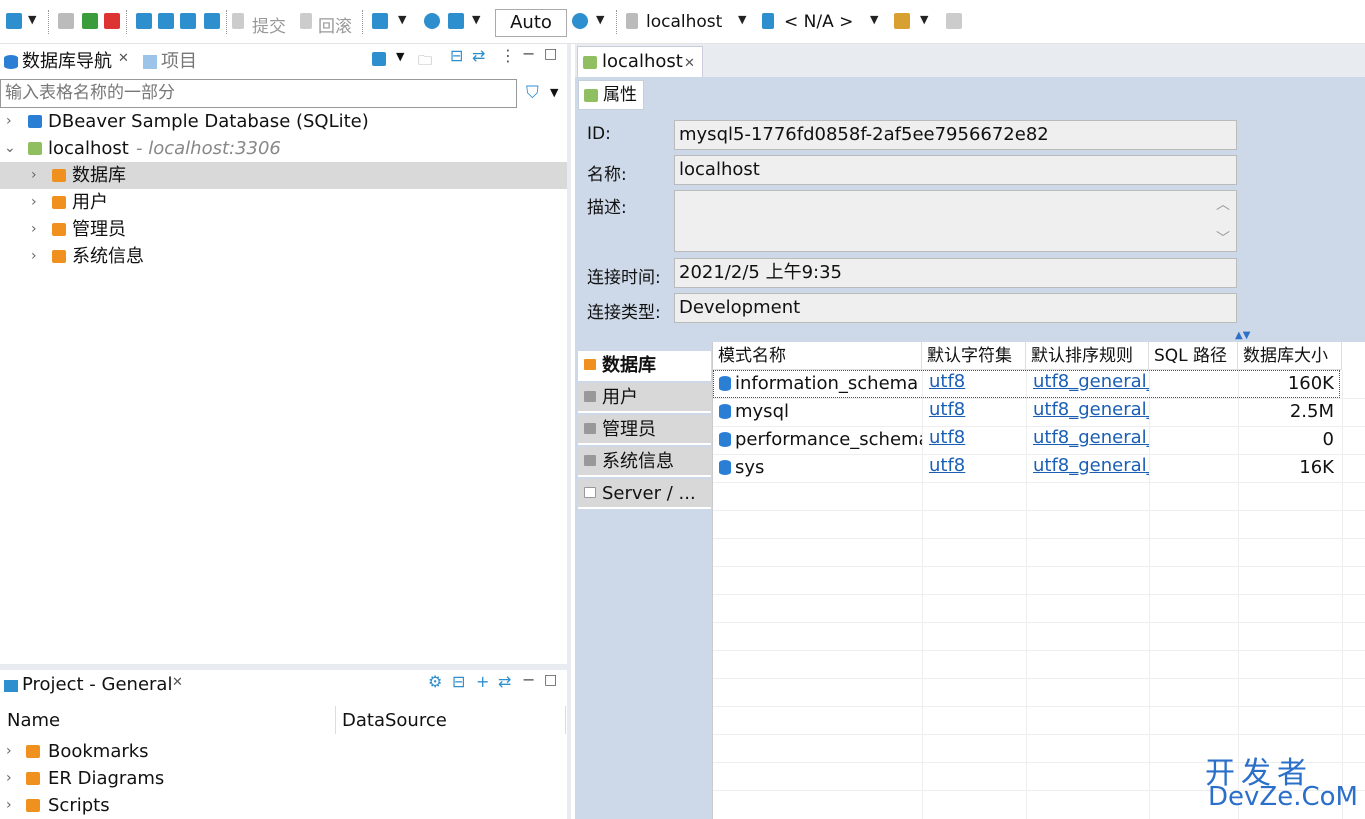 This screenshot has width=1365, height=819. Describe the element at coordinates (456, 21) in the screenshot. I see `export-icon` at that location.